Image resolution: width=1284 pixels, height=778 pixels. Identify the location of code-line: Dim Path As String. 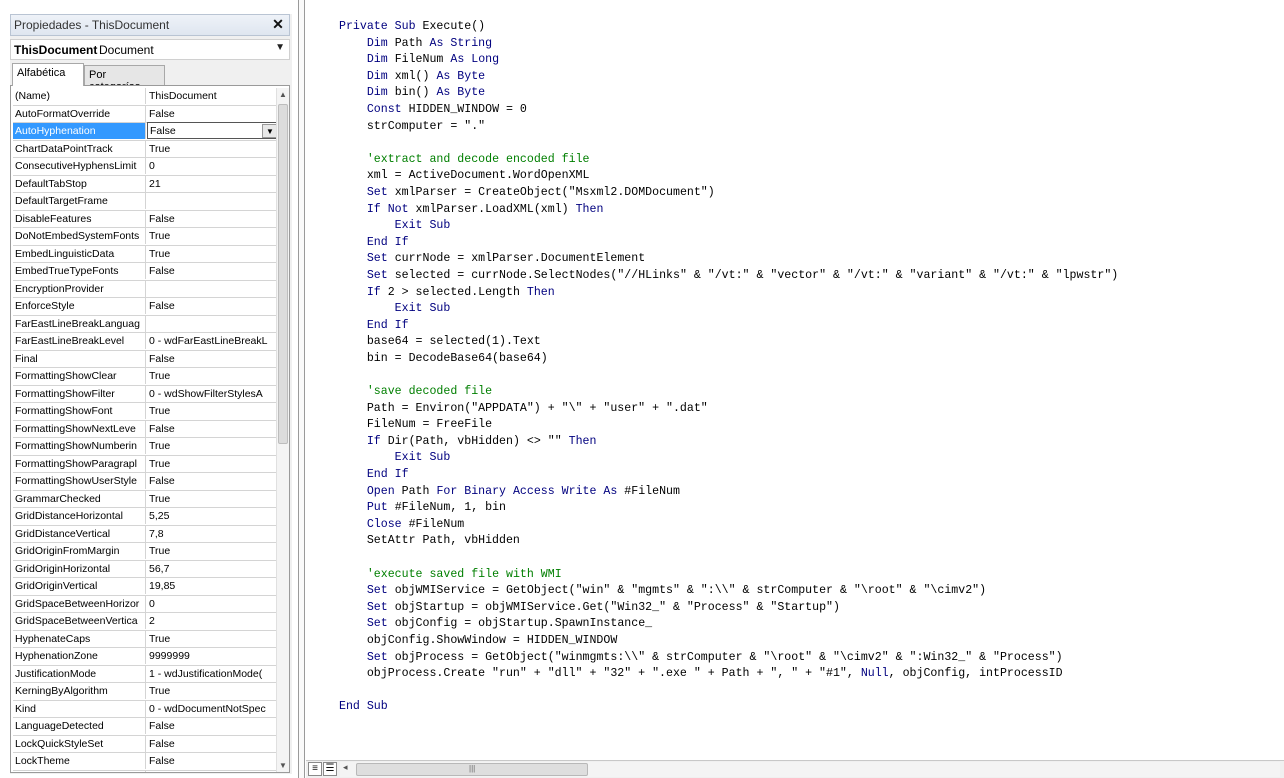
(728, 44).